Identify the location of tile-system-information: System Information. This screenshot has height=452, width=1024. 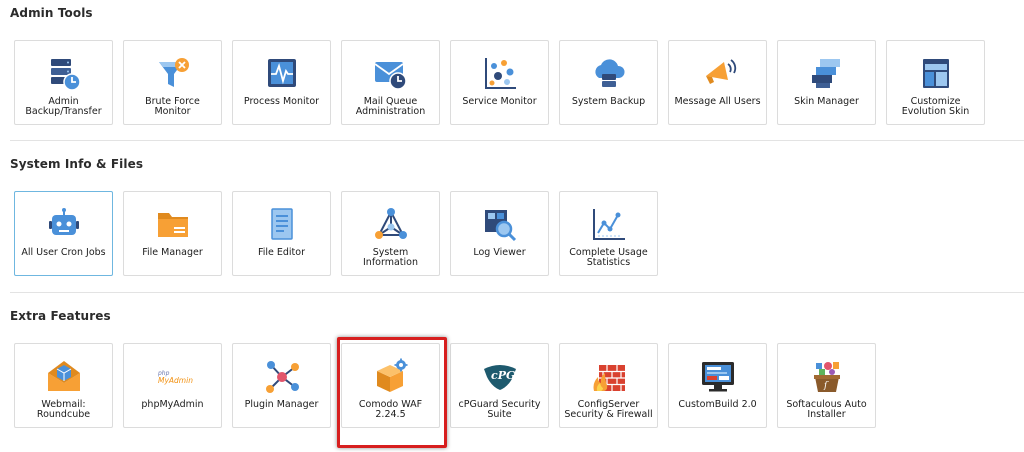
(390, 233).